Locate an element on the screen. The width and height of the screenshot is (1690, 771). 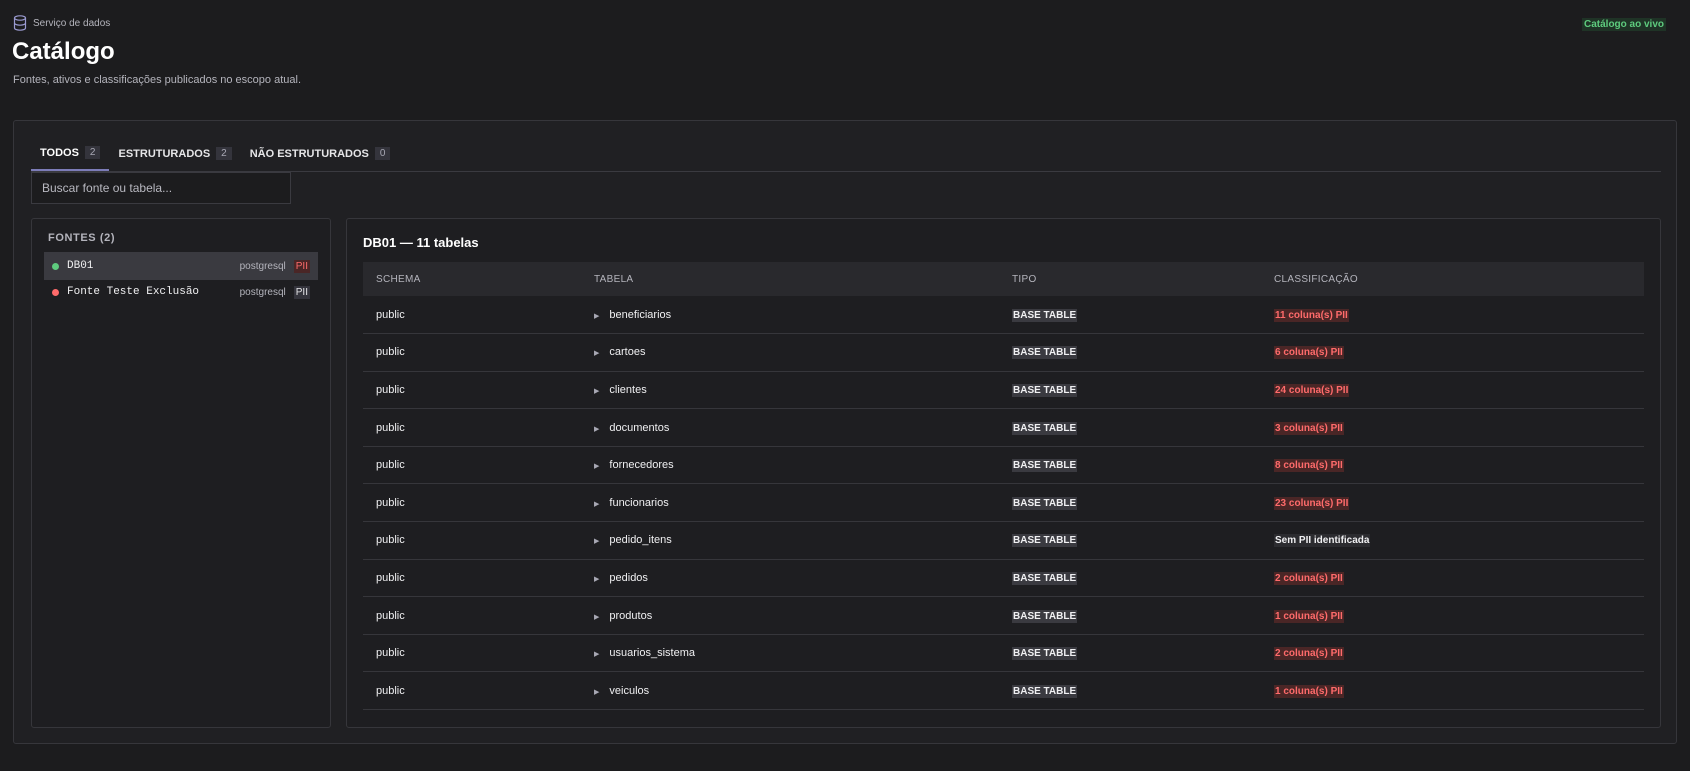
table-header-row: SCHEMA TABELA TIPO CLASSIFICAÇÃO is located at coordinates (1003, 279).